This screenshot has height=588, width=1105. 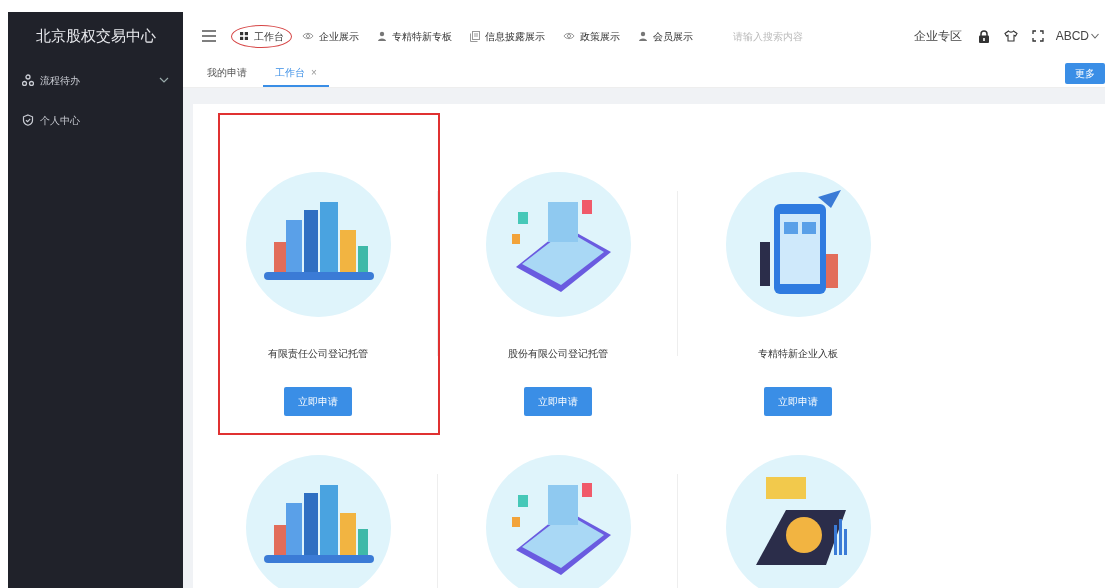 I want to click on card-title: 专精特新企业入板, so click(x=798, y=354).